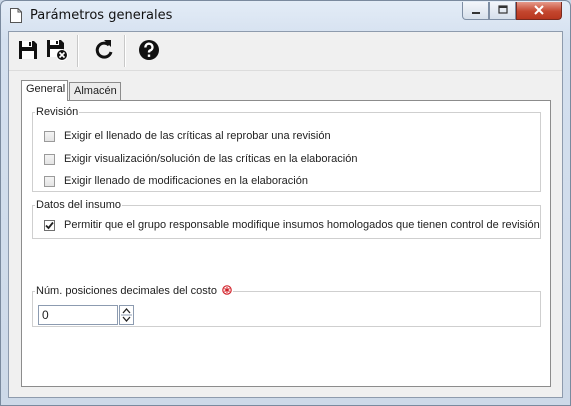 This screenshot has width=571, height=406. I want to click on datos-insumo-legend: Datos del insumo, so click(78, 205).